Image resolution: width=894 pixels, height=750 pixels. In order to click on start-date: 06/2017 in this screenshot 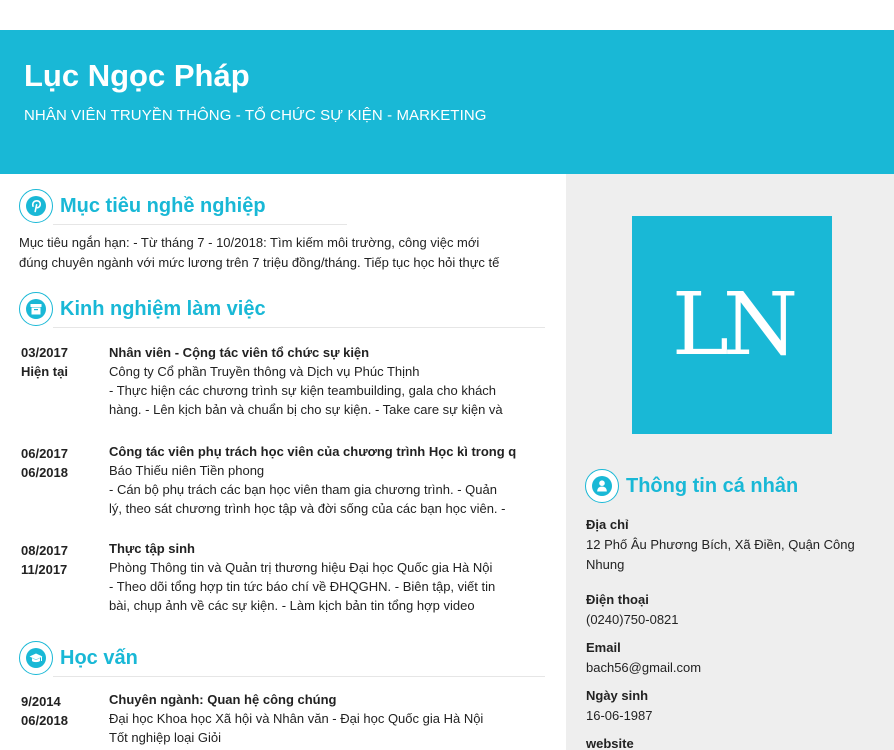, I will do `click(44, 453)`.